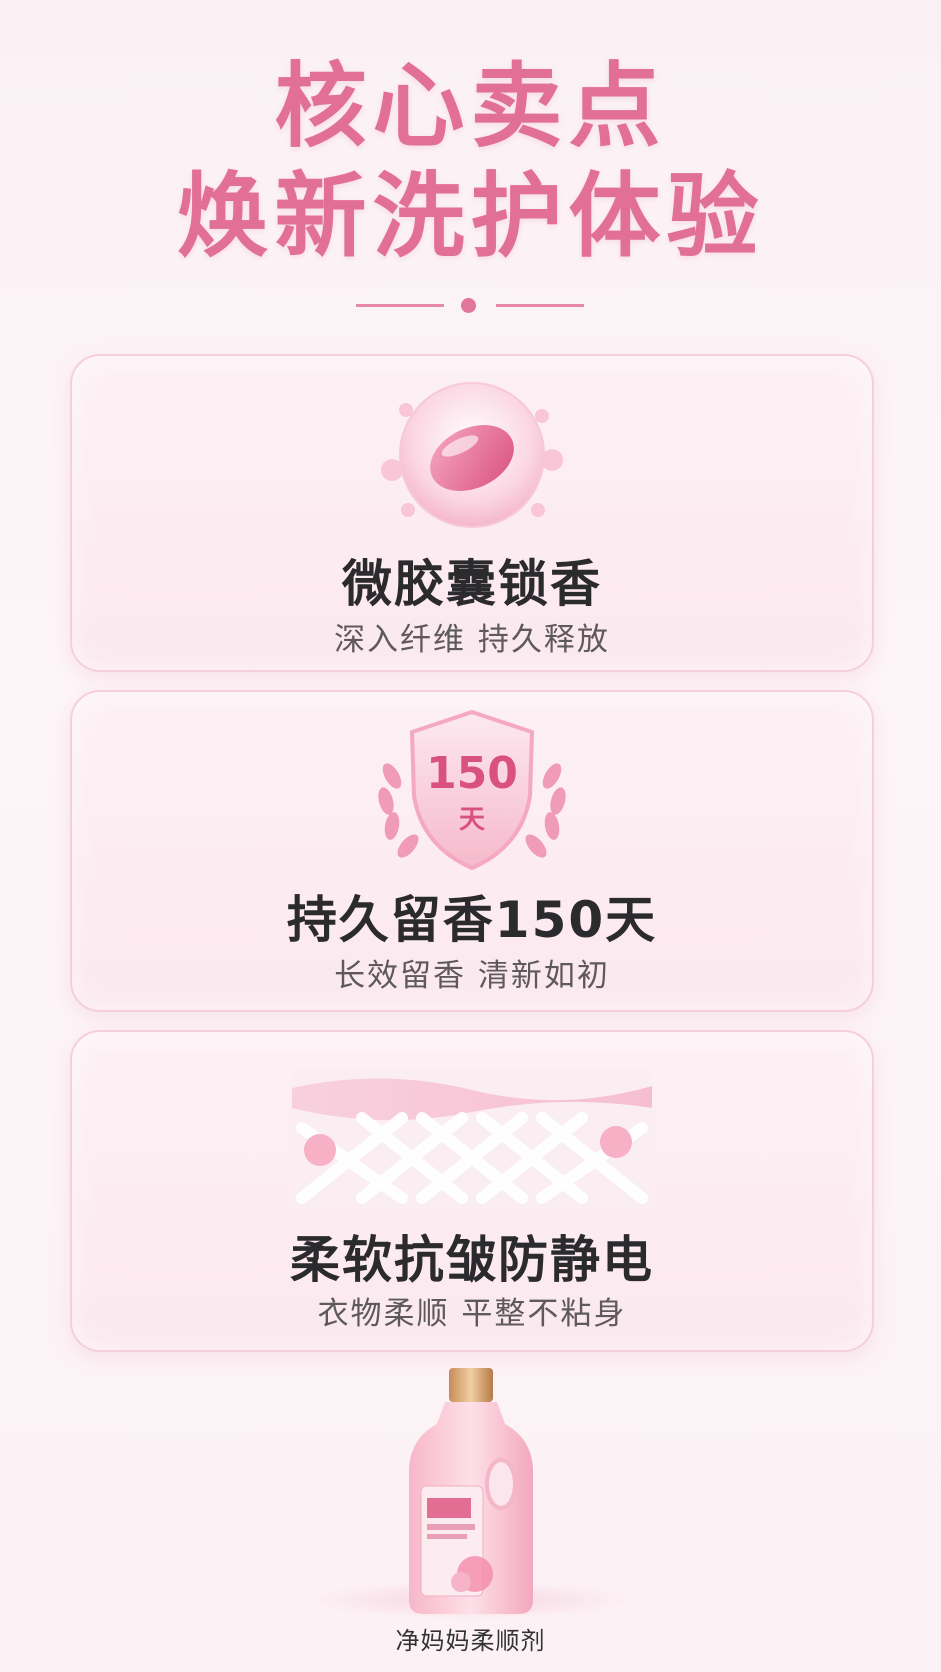 This screenshot has width=941, height=1672. What do you see at coordinates (472, 773) in the screenshot?
I see `badge-number: 150` at bounding box center [472, 773].